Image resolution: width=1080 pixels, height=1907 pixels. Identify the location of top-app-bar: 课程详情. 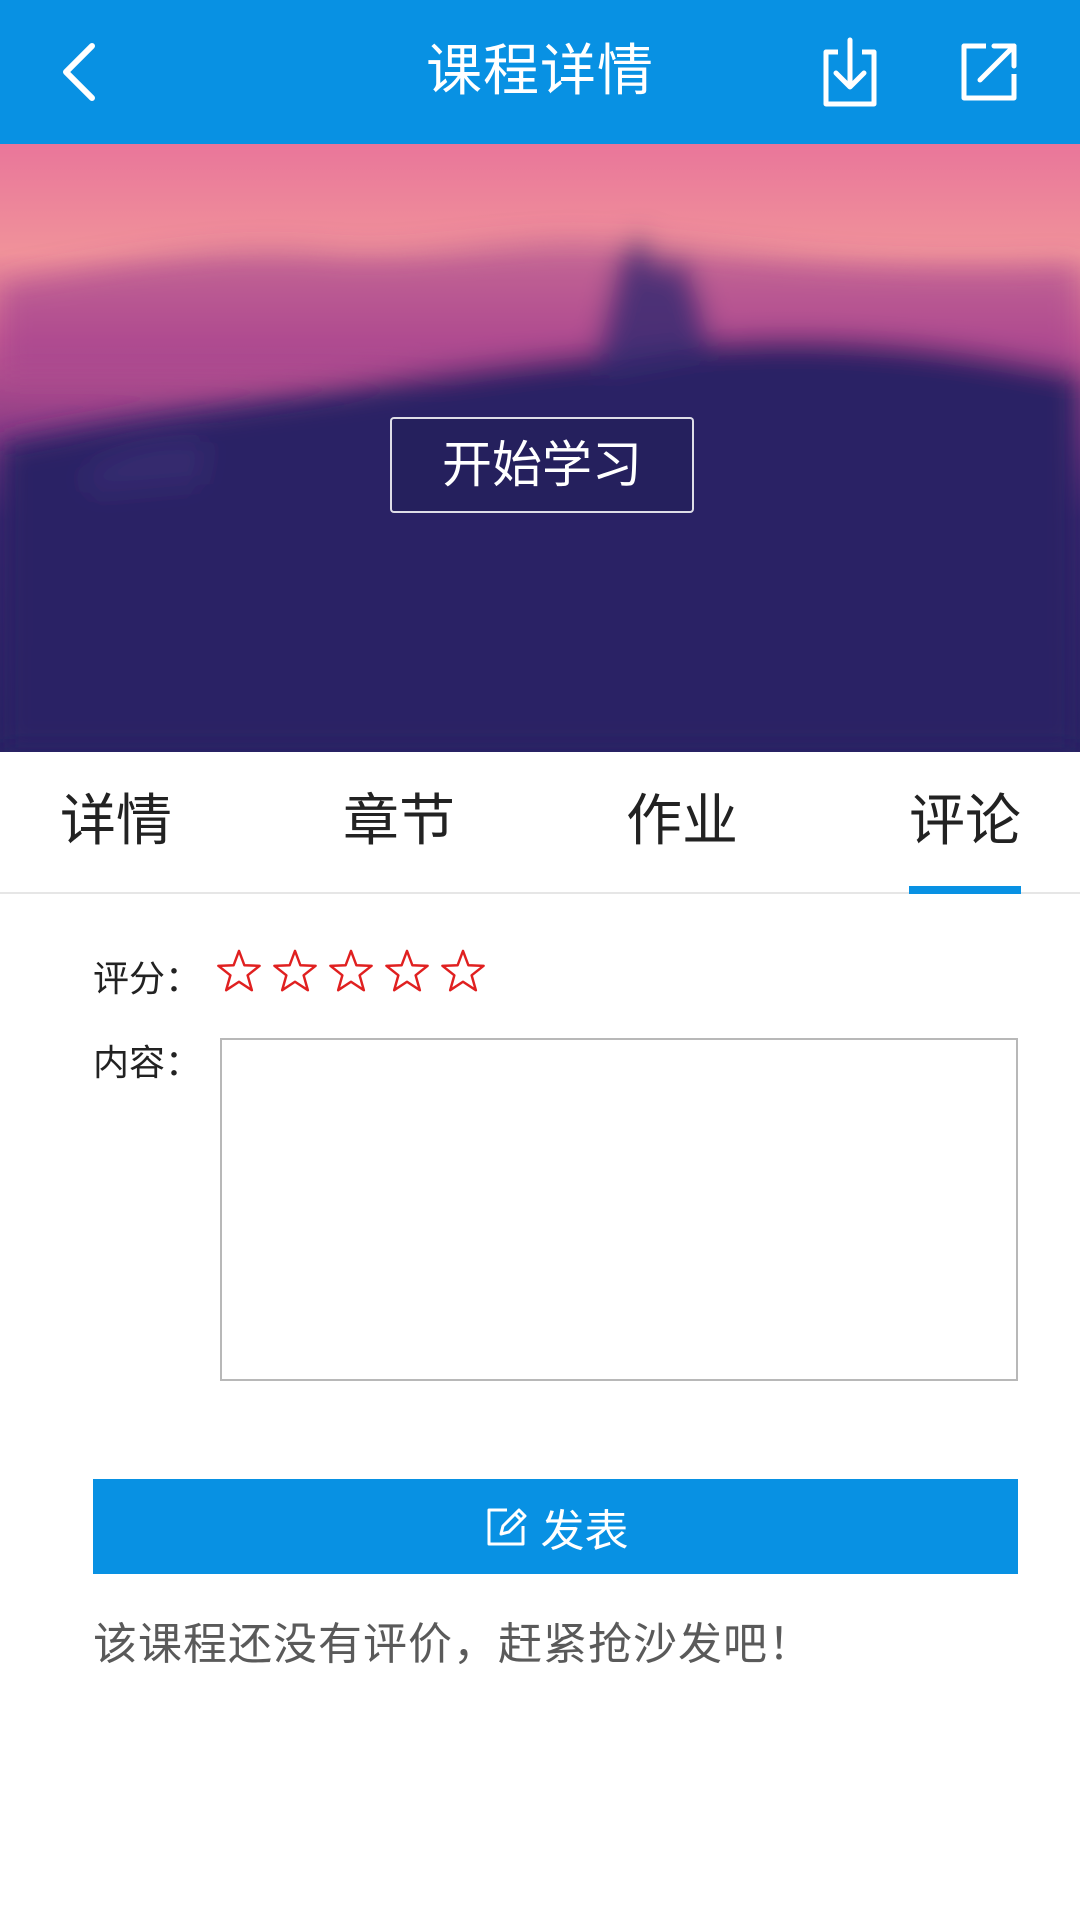
(540, 72).